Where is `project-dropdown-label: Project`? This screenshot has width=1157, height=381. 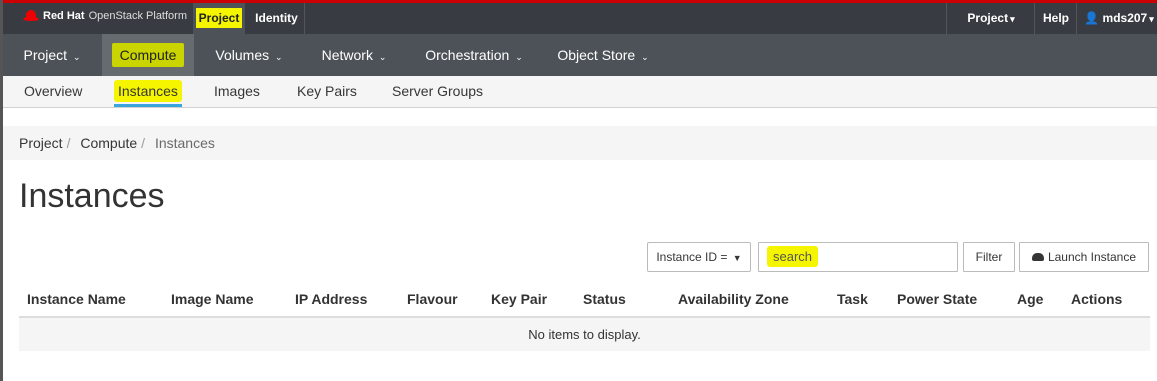 project-dropdown-label: Project is located at coordinates (988, 18).